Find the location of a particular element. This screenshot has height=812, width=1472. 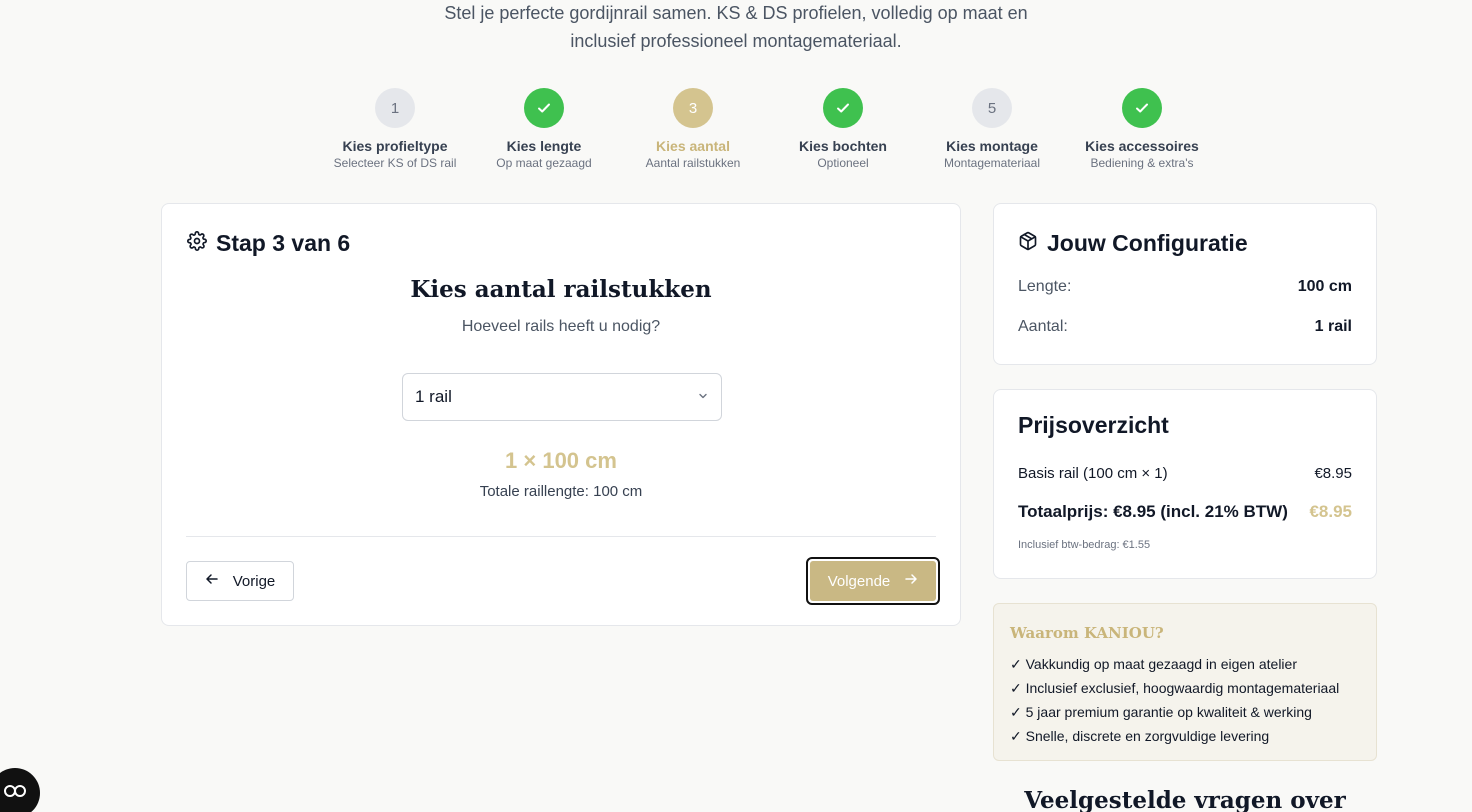

previous-button: Vorige is located at coordinates (240, 581).